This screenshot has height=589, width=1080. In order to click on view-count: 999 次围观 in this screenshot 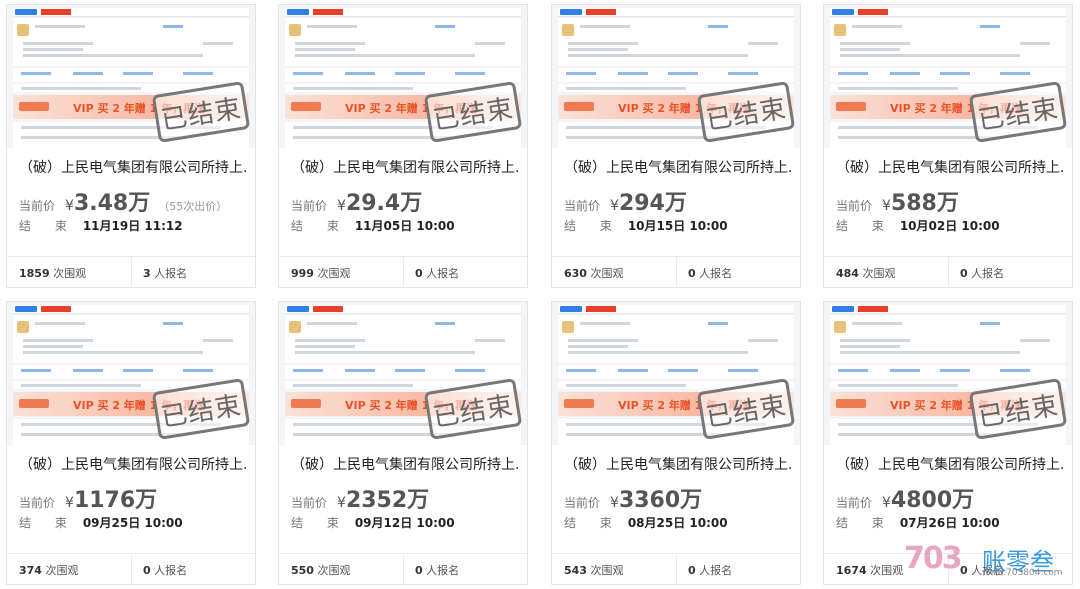, I will do `click(321, 273)`.